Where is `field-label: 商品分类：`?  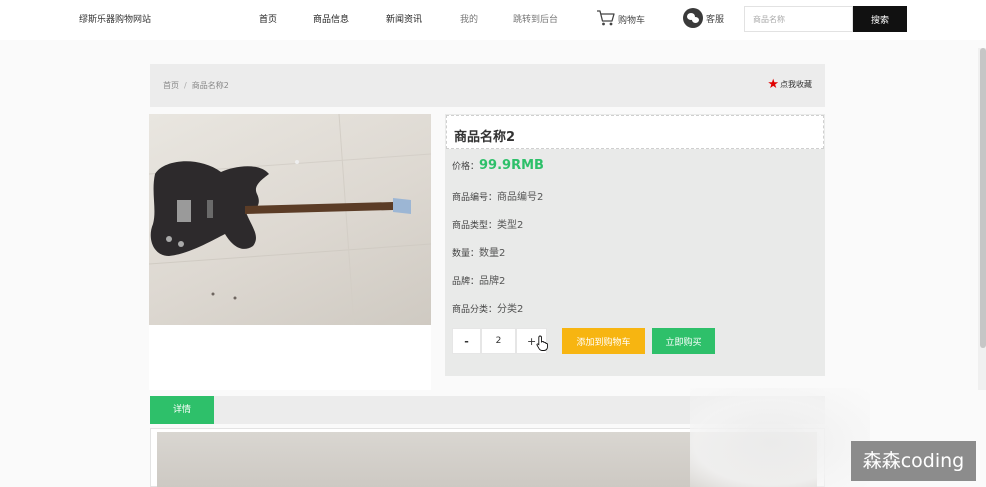
field-label: 商品分类： is located at coordinates (475, 310).